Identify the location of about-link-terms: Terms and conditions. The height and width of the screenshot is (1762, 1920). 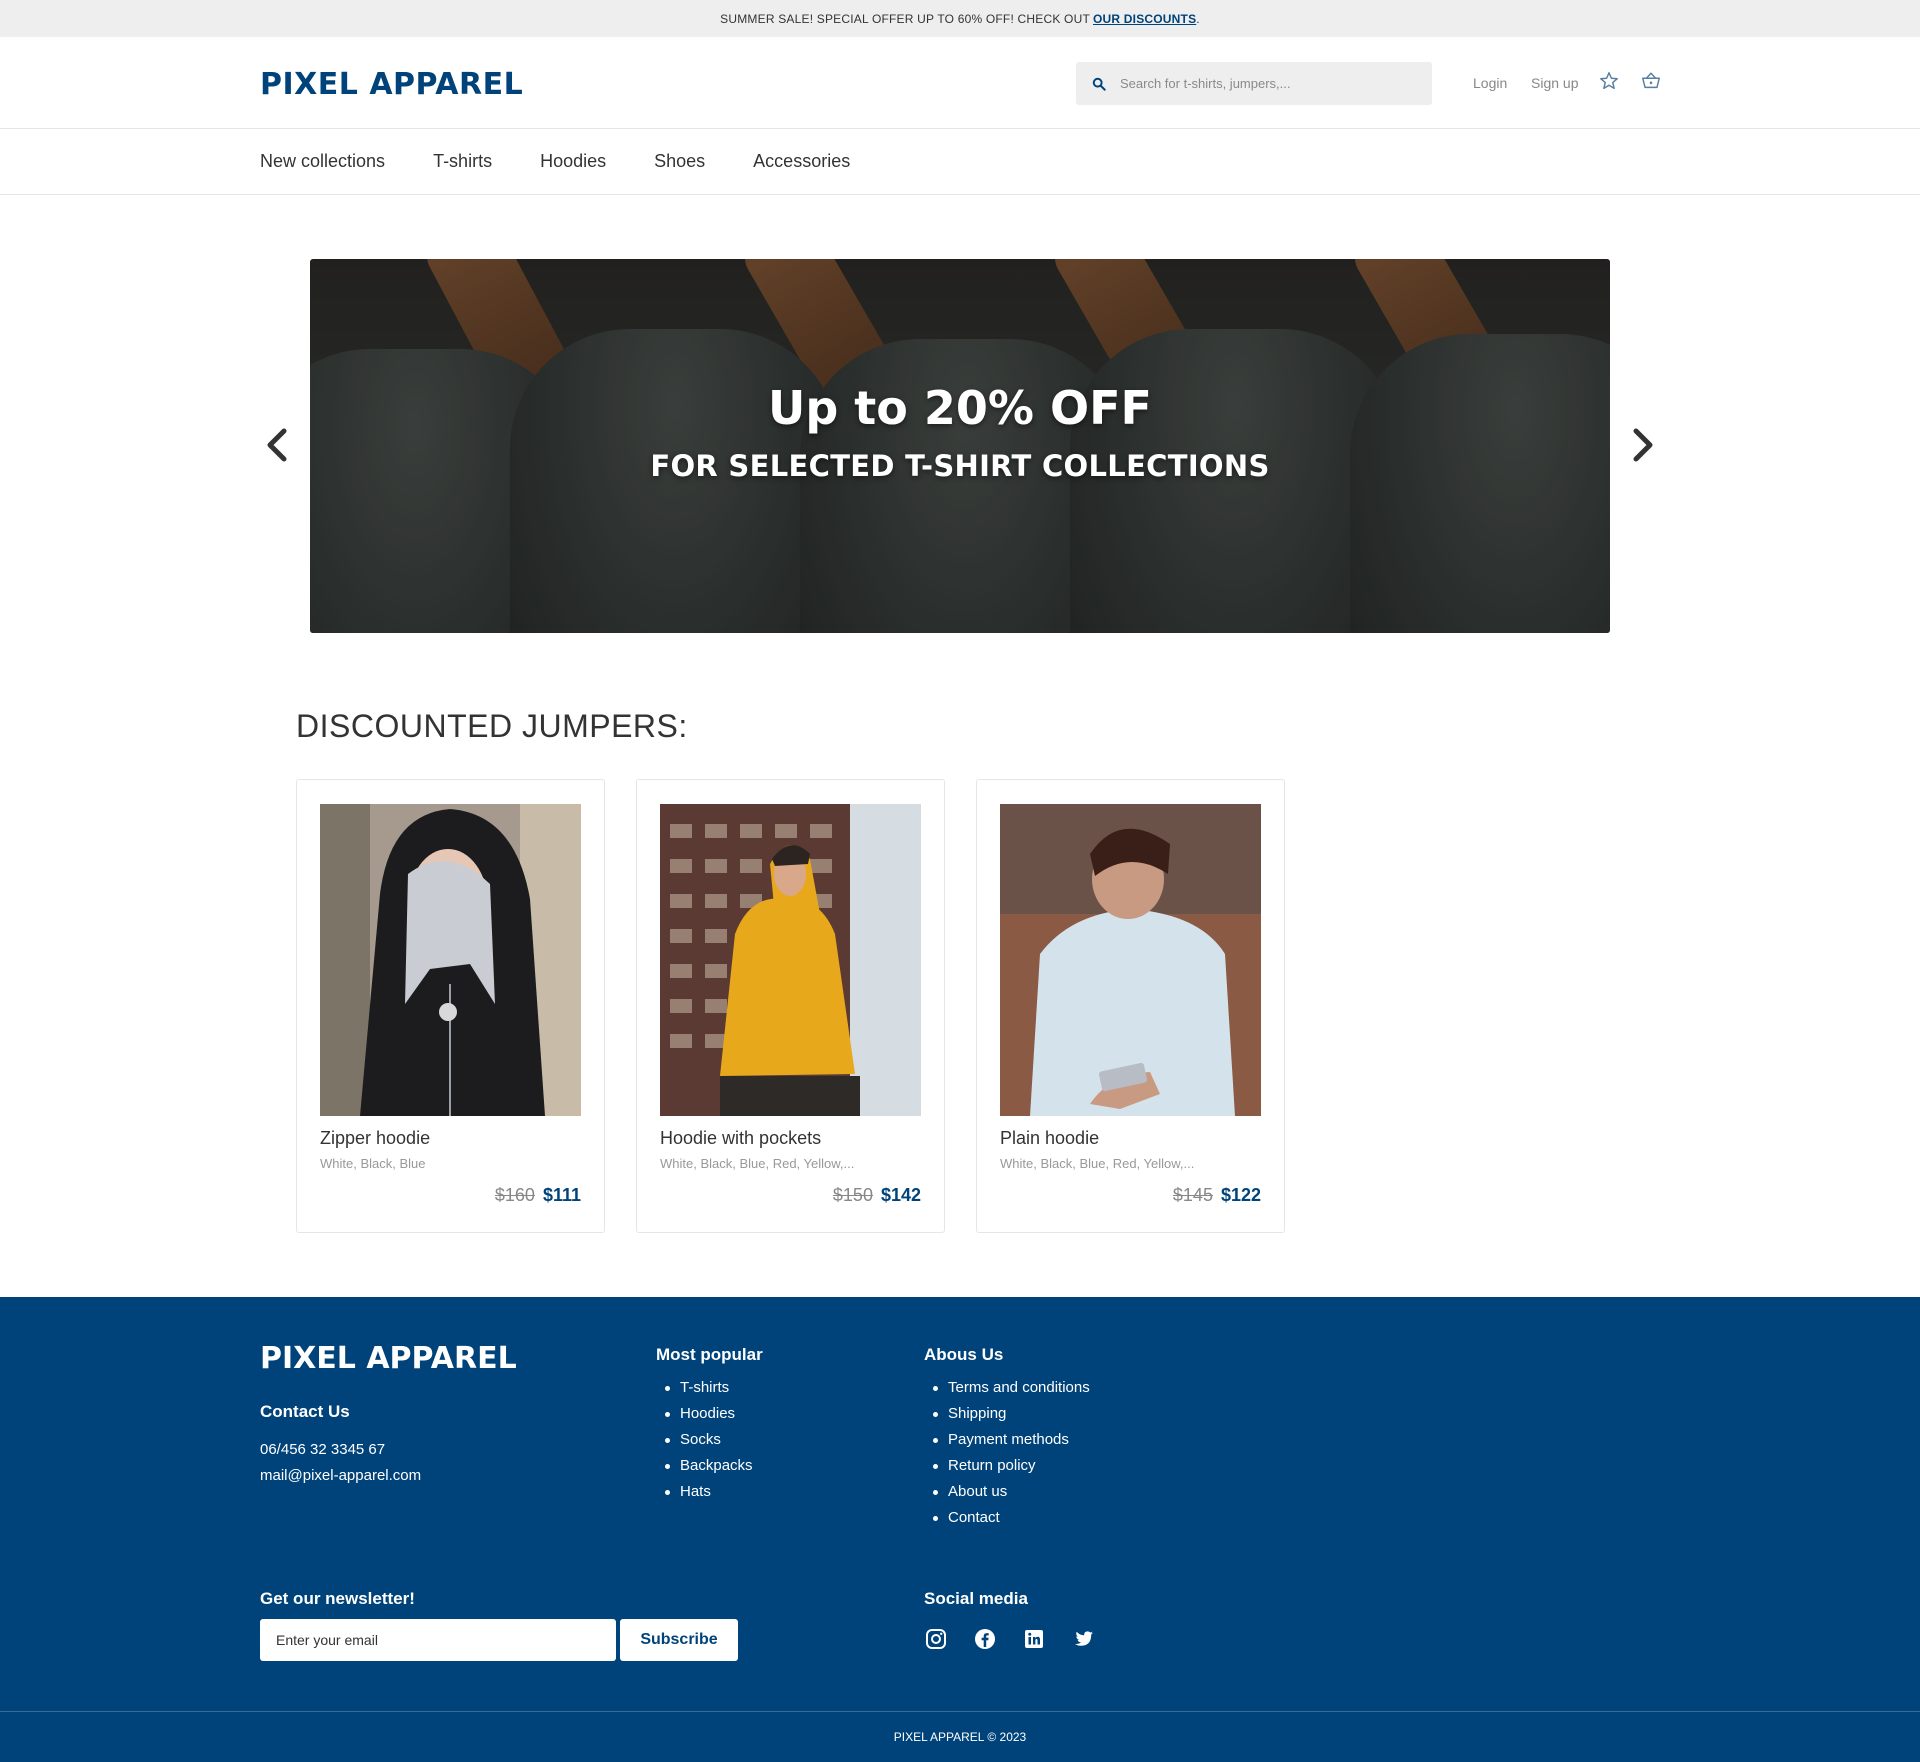
(1007, 1387).